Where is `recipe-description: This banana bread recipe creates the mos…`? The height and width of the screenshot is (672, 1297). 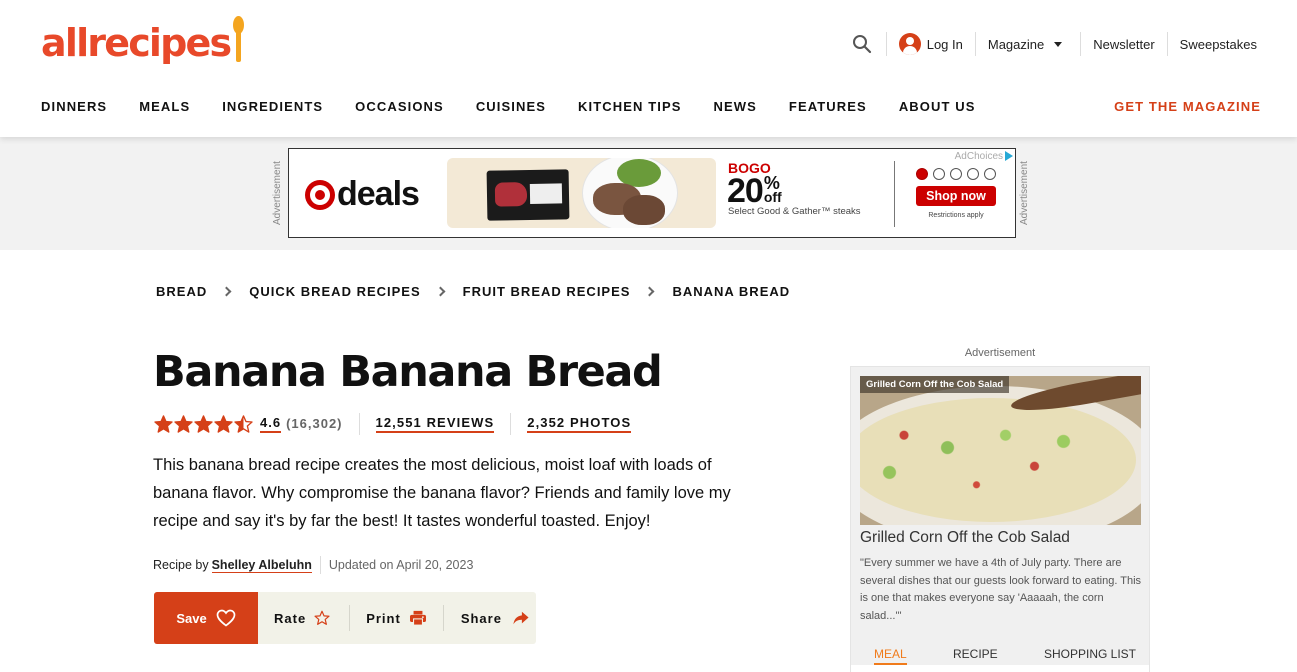
recipe-description: This banana bread recipe creates the mos… is located at coordinates (442, 493).